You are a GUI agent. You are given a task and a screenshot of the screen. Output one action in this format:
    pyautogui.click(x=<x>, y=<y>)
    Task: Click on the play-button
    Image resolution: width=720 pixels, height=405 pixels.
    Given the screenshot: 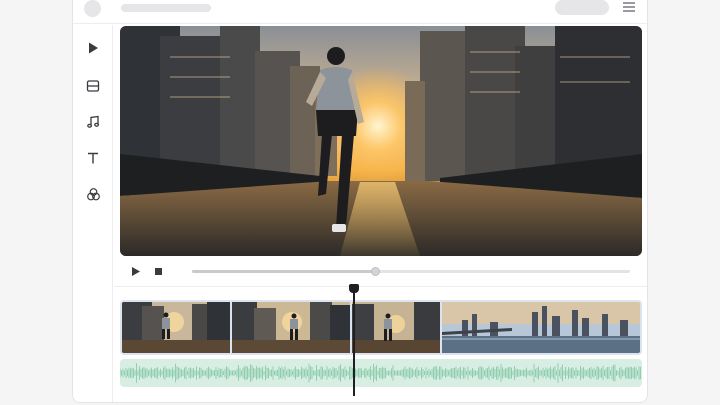 What is the action you would take?
    pyautogui.click(x=135, y=271)
    